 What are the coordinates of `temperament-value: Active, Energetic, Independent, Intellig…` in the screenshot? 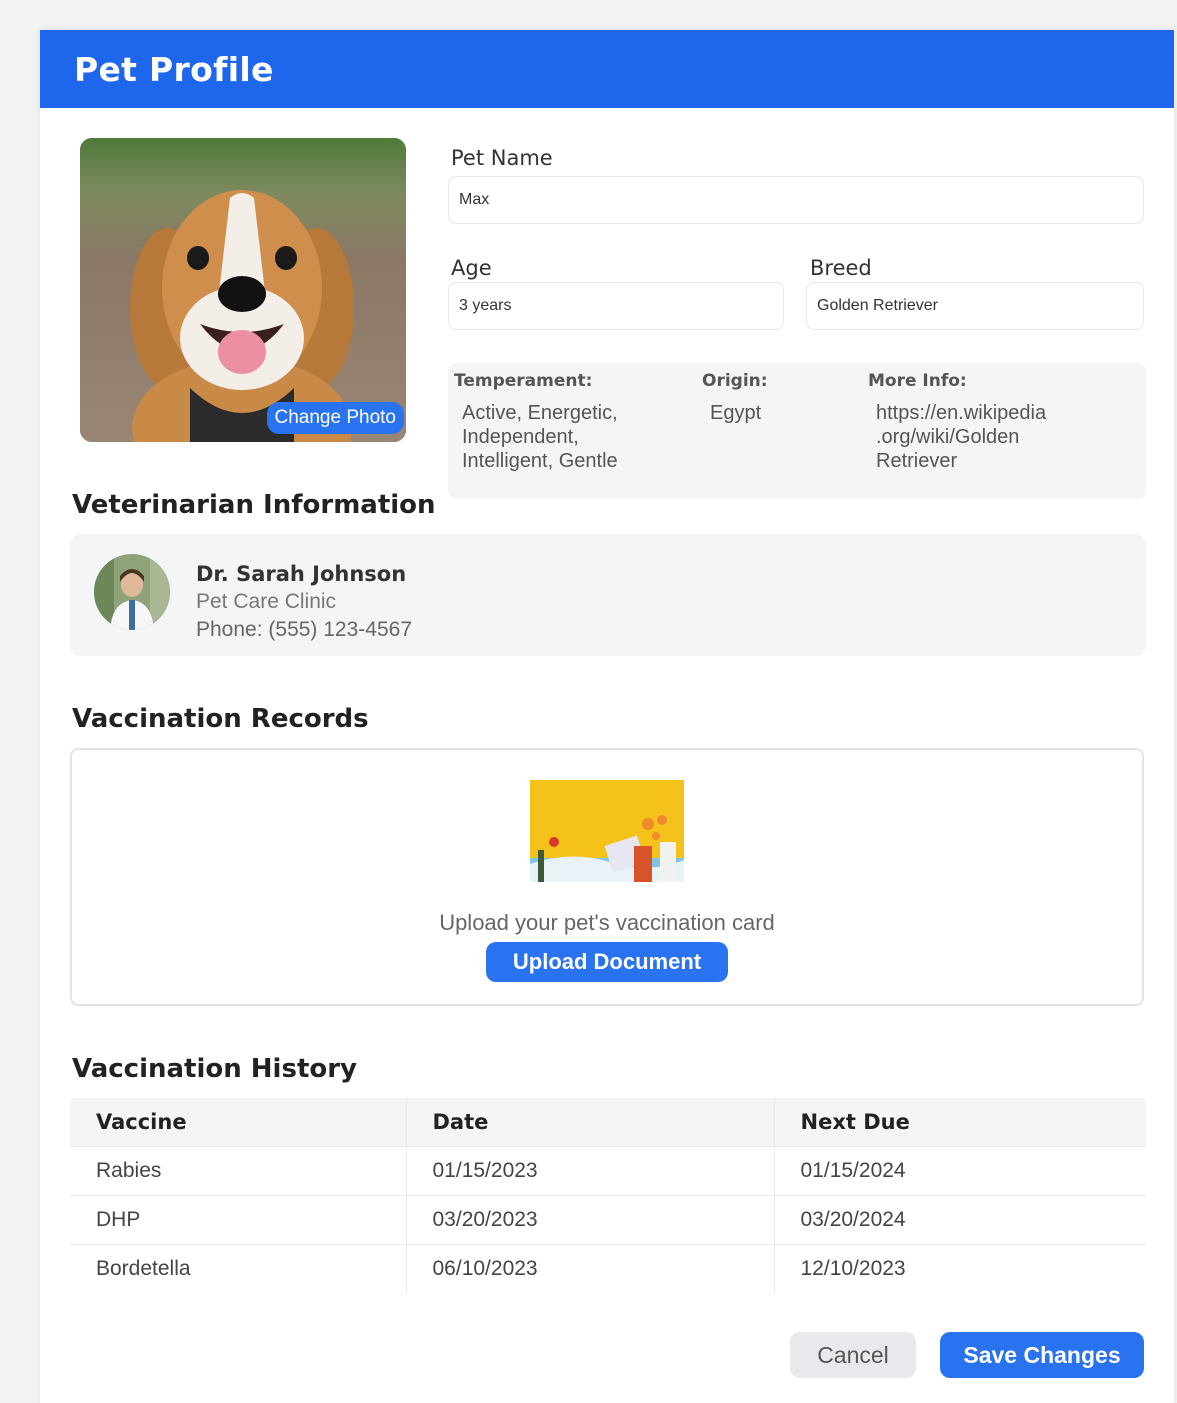 It's located at (540, 437).